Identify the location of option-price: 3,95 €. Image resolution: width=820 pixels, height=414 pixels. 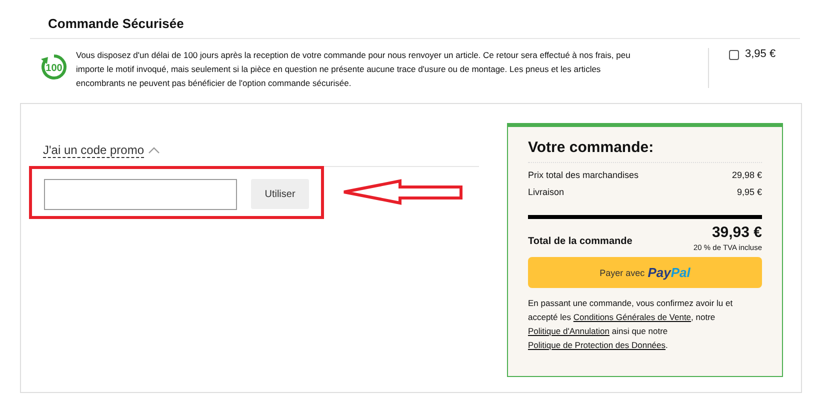
(760, 54).